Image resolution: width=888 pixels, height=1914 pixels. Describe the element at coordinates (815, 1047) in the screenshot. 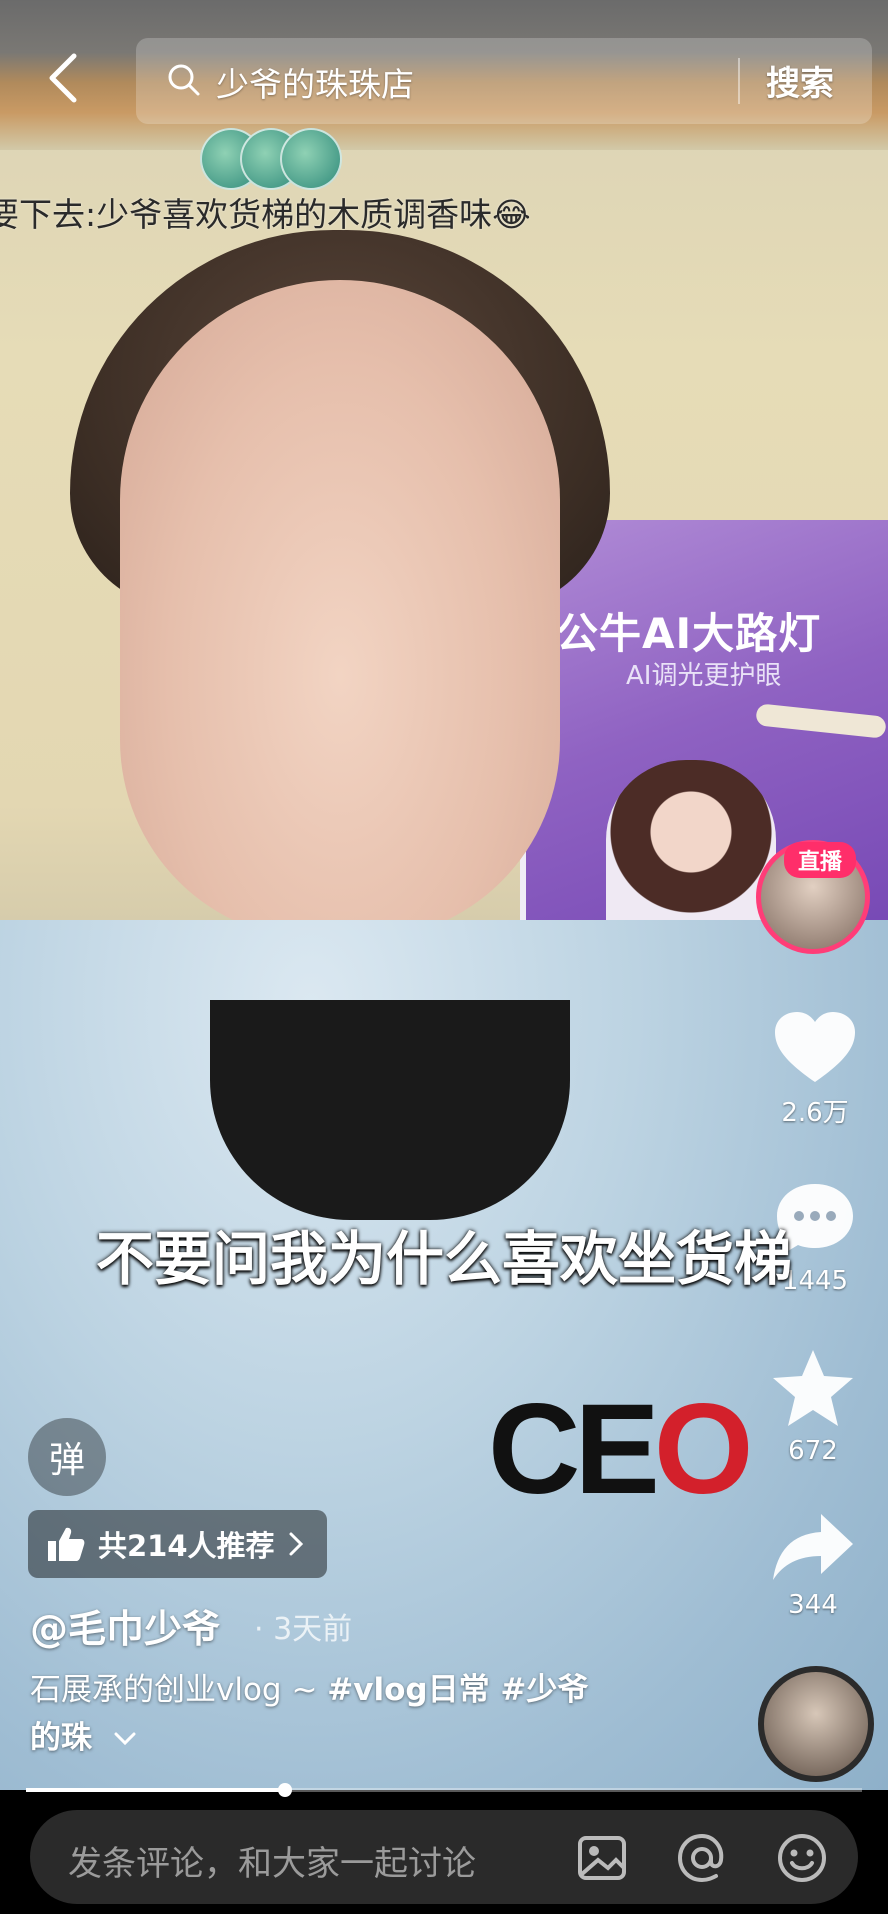

I see `heart-icon` at that location.